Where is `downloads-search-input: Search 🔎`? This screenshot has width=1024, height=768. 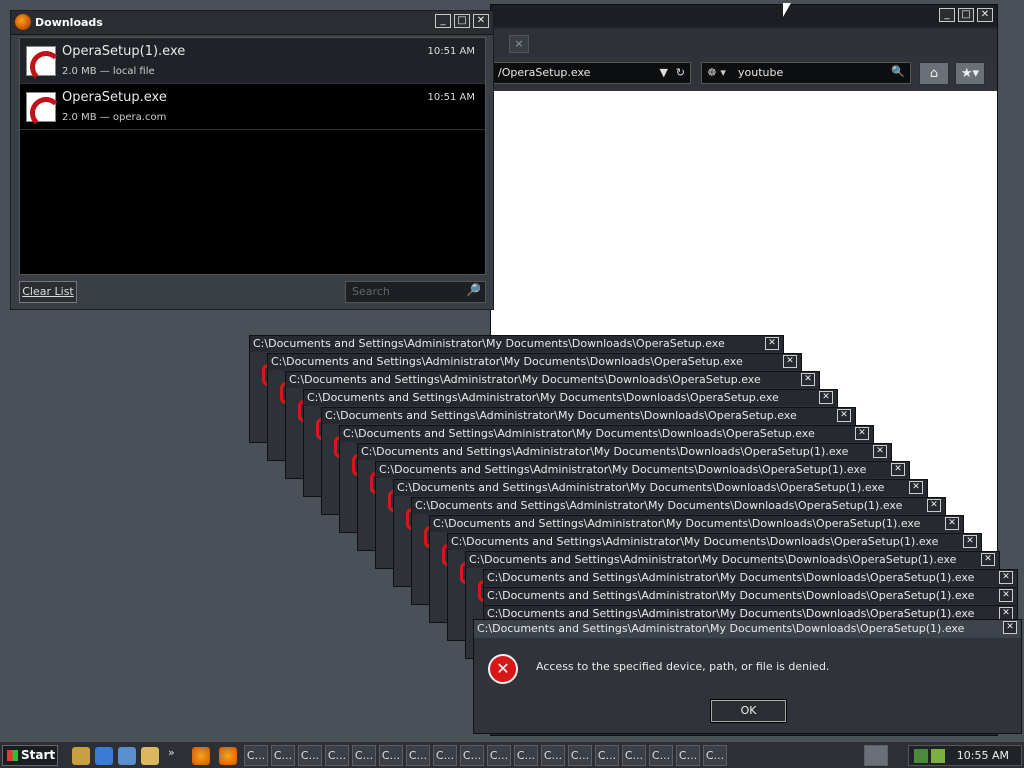 downloads-search-input: Search 🔎 is located at coordinates (415, 292).